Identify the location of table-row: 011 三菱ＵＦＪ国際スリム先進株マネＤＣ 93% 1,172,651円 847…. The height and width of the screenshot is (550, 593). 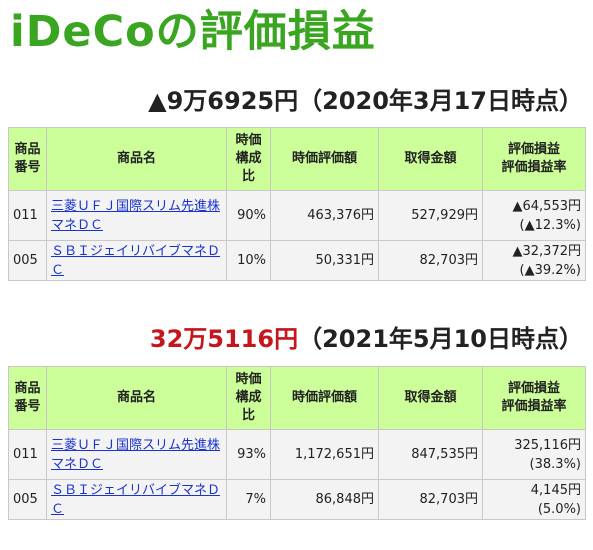
(297, 454).